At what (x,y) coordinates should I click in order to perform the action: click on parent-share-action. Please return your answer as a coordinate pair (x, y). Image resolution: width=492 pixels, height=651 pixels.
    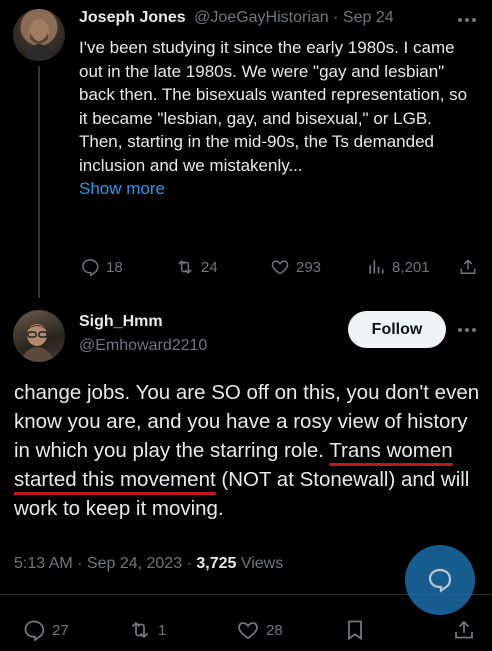
    Looking at the image, I should click on (468, 267).